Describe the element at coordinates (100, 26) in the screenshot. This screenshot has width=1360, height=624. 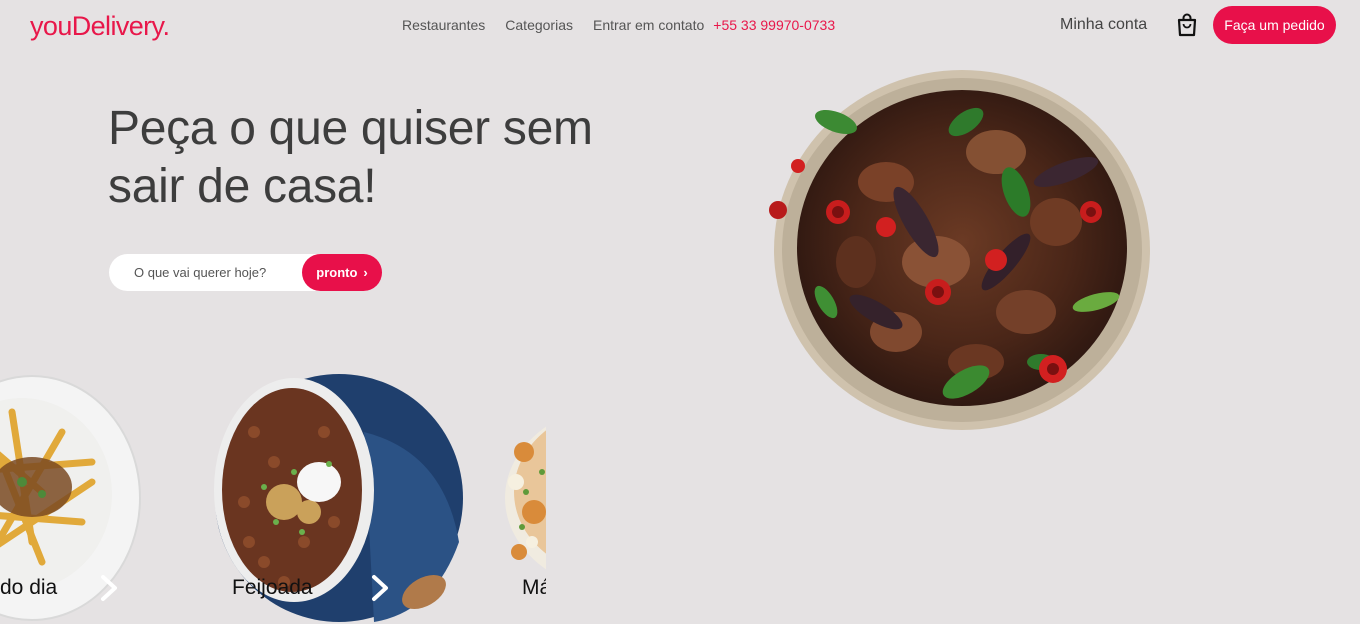
I see `logo: youDelivery.` at that location.